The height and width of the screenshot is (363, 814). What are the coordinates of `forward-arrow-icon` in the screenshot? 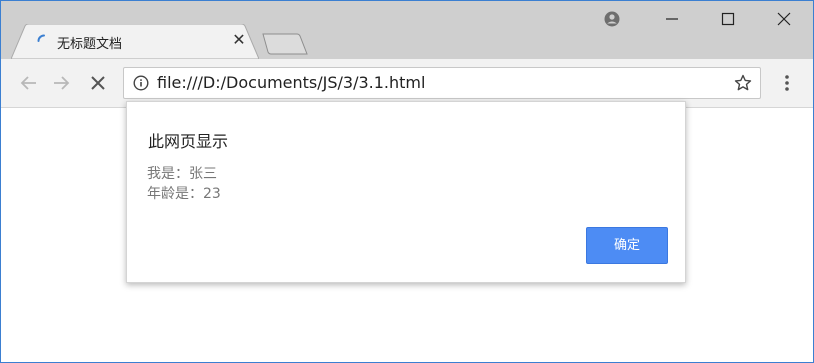 It's located at (61, 83).